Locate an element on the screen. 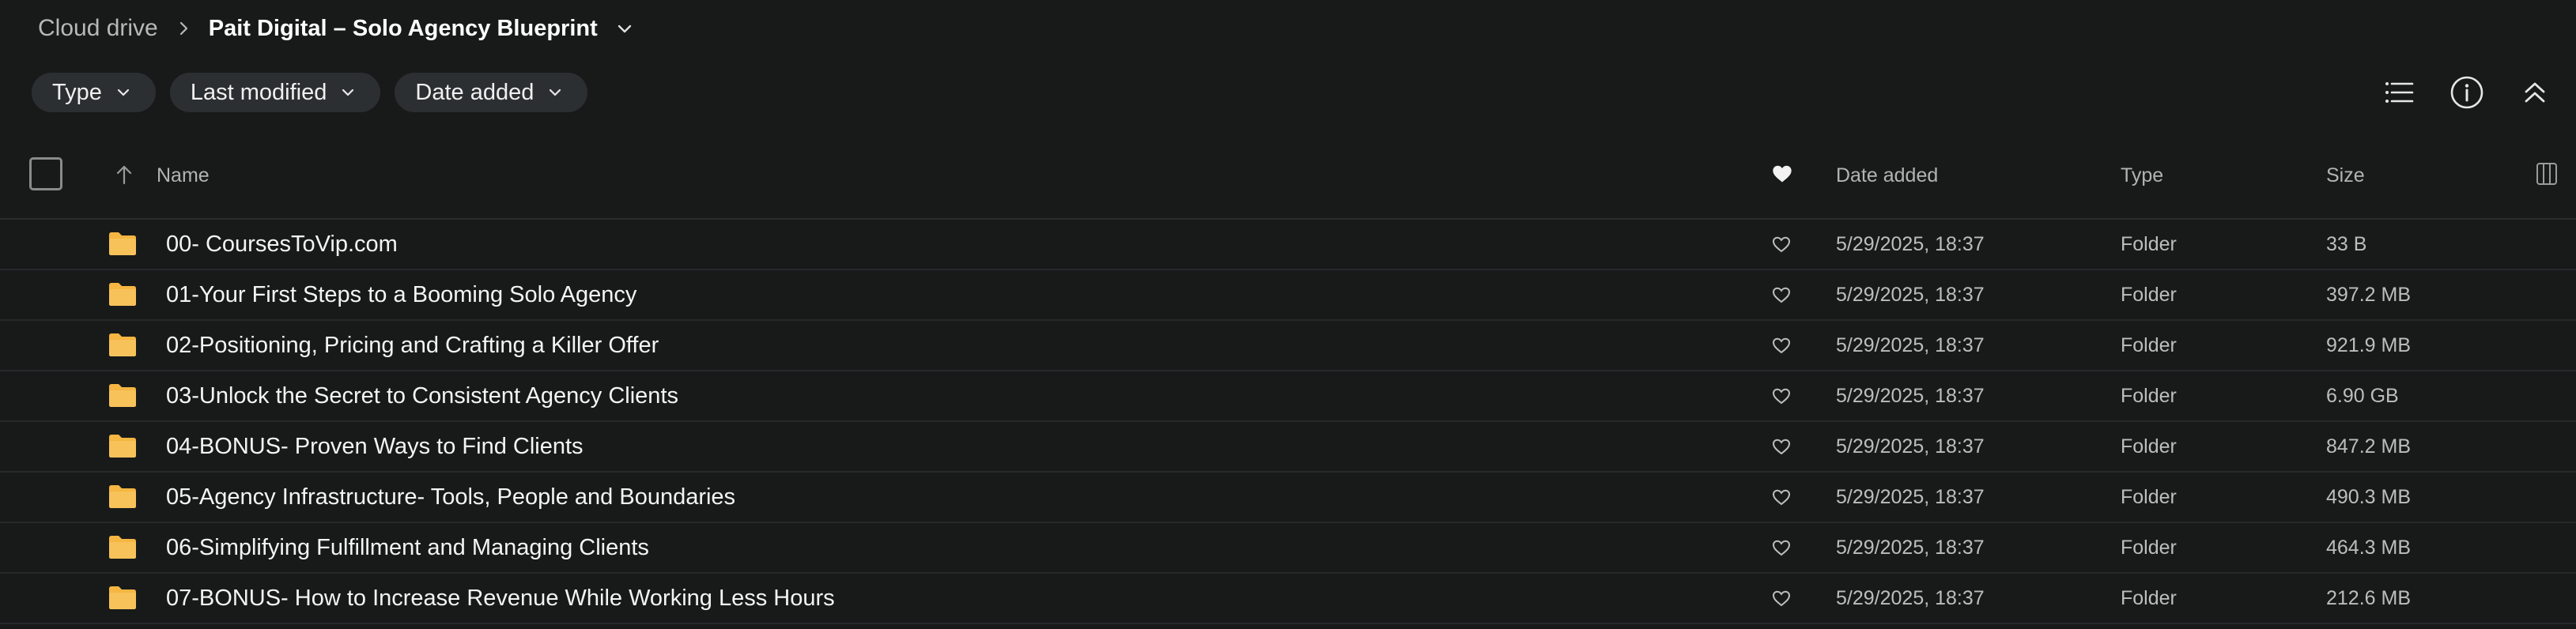  info-icon is located at coordinates (2467, 92).